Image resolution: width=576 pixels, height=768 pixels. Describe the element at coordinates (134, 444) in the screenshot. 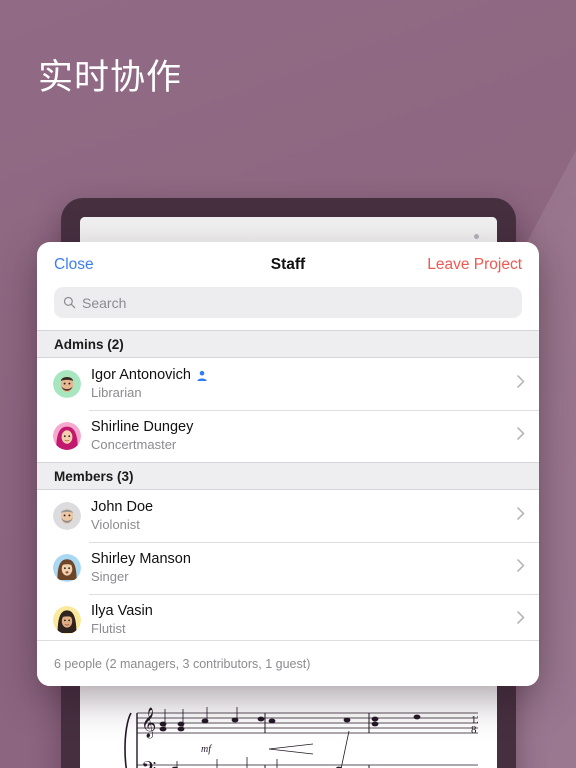

I see `list-item-role: Concertmaster` at that location.